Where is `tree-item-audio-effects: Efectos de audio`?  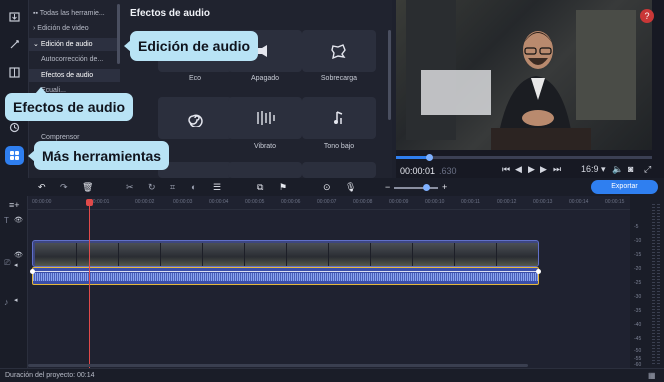 tree-item-audio-effects: Efectos de audio is located at coordinates (74, 75).